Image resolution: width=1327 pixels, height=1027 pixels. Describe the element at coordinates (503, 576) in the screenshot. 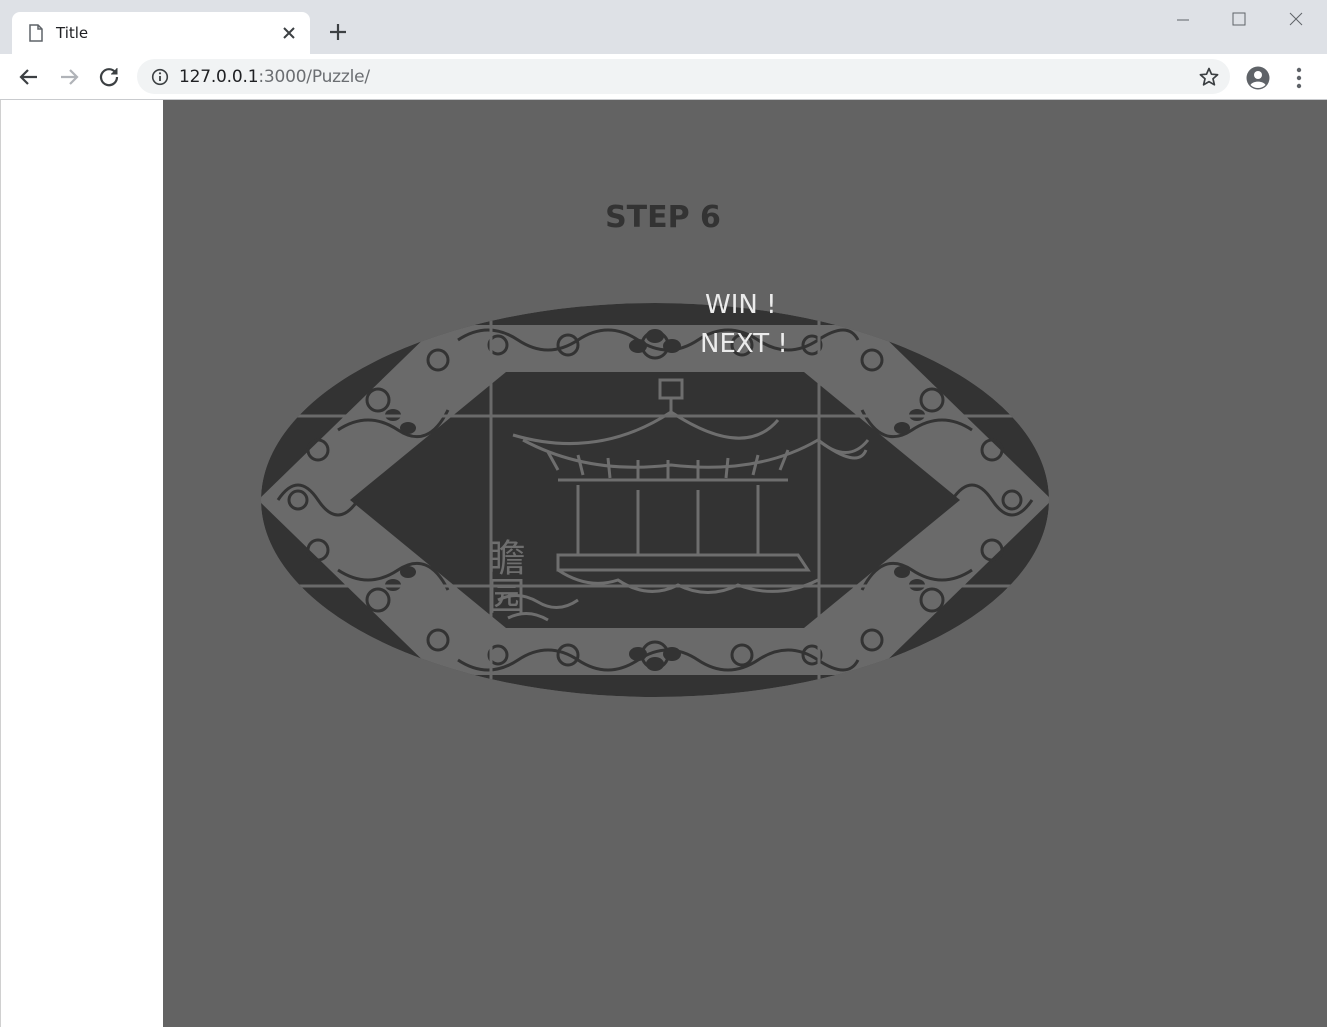

I see `emblem-calligraphy: 瞻园` at that location.